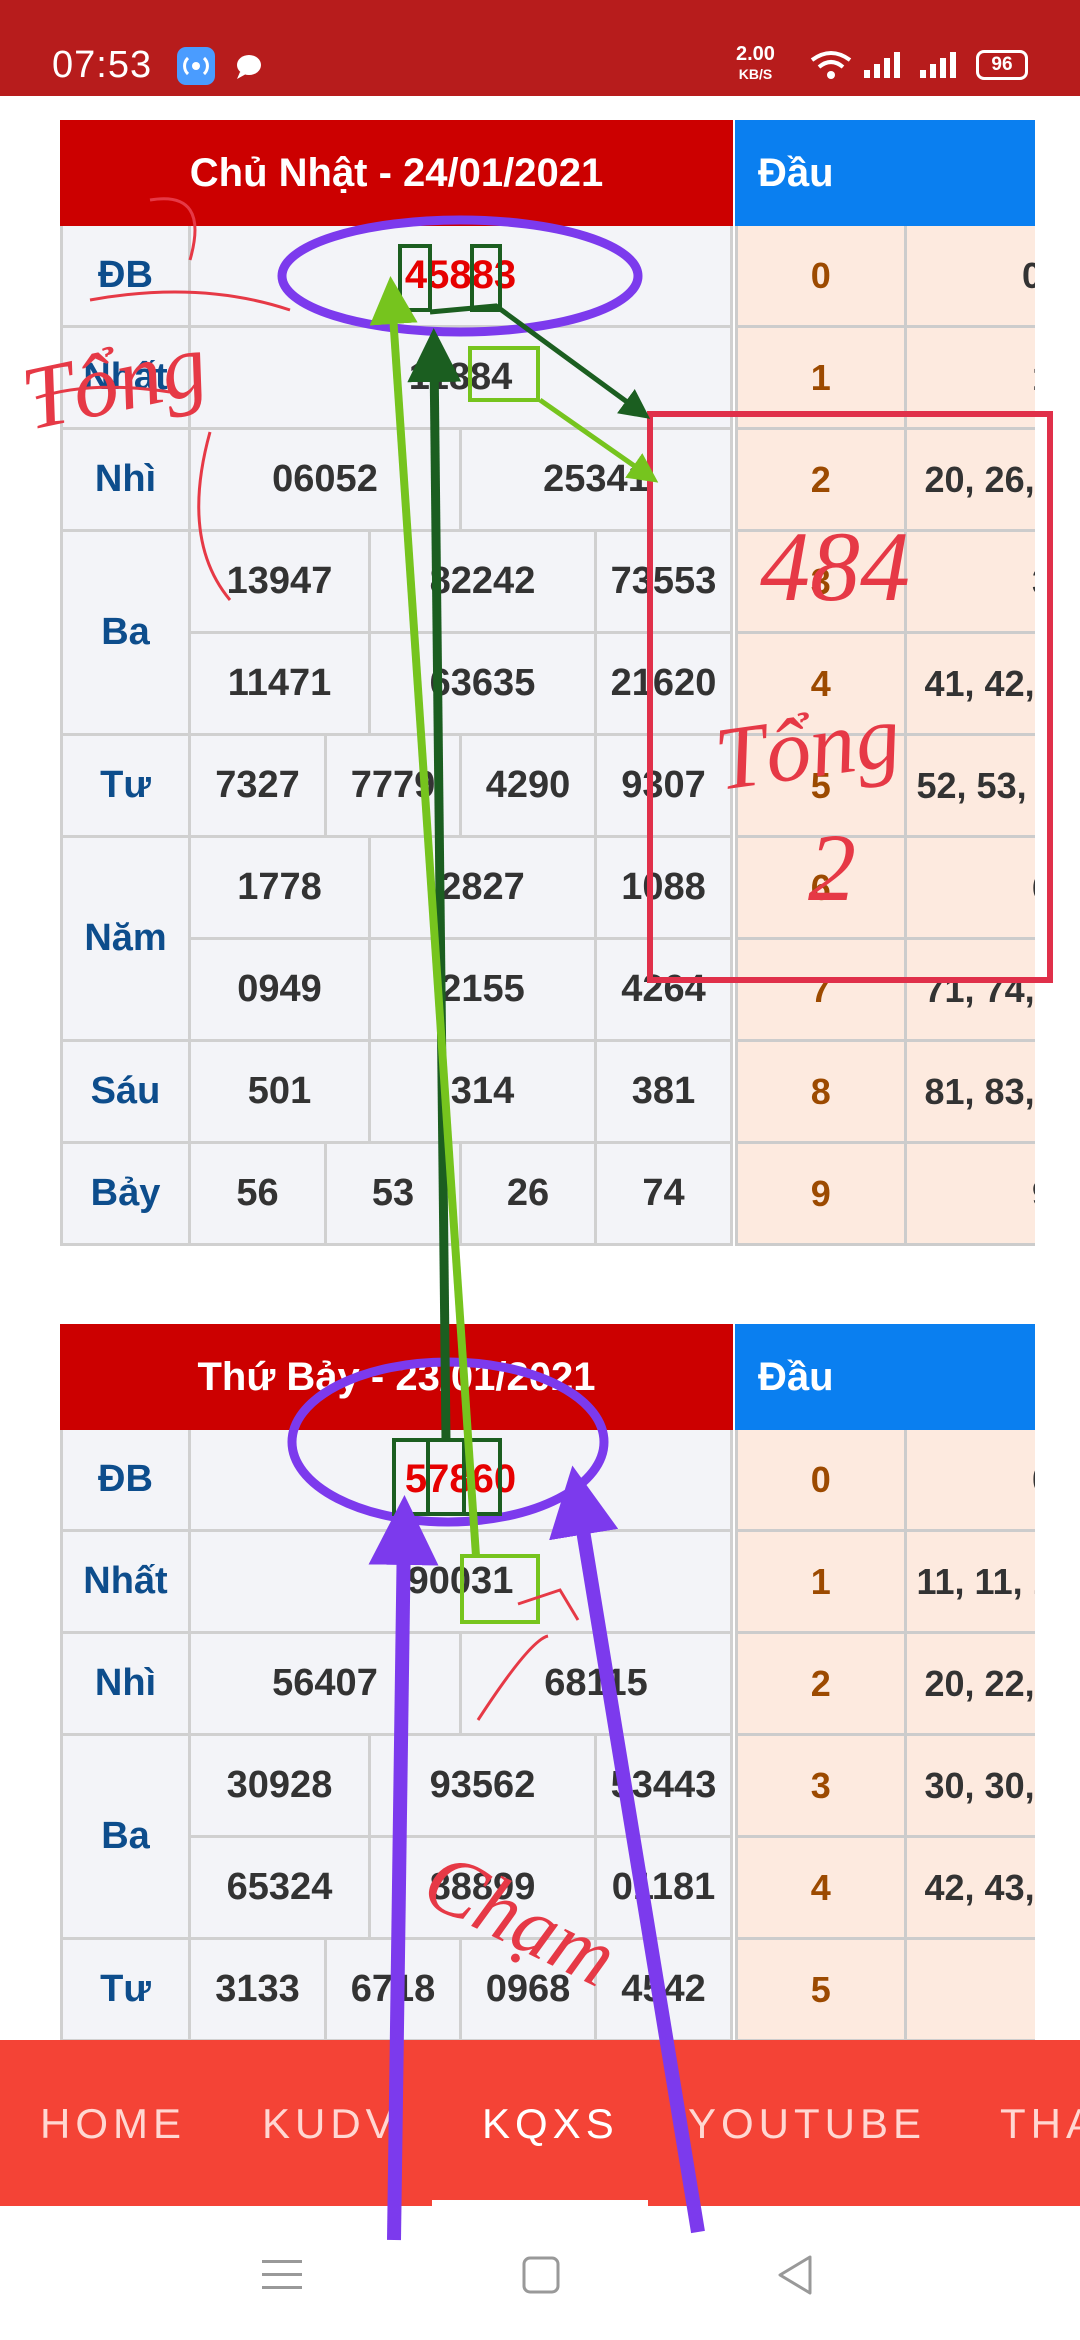  I want to click on fourth-prize: 7327, so click(257, 785).